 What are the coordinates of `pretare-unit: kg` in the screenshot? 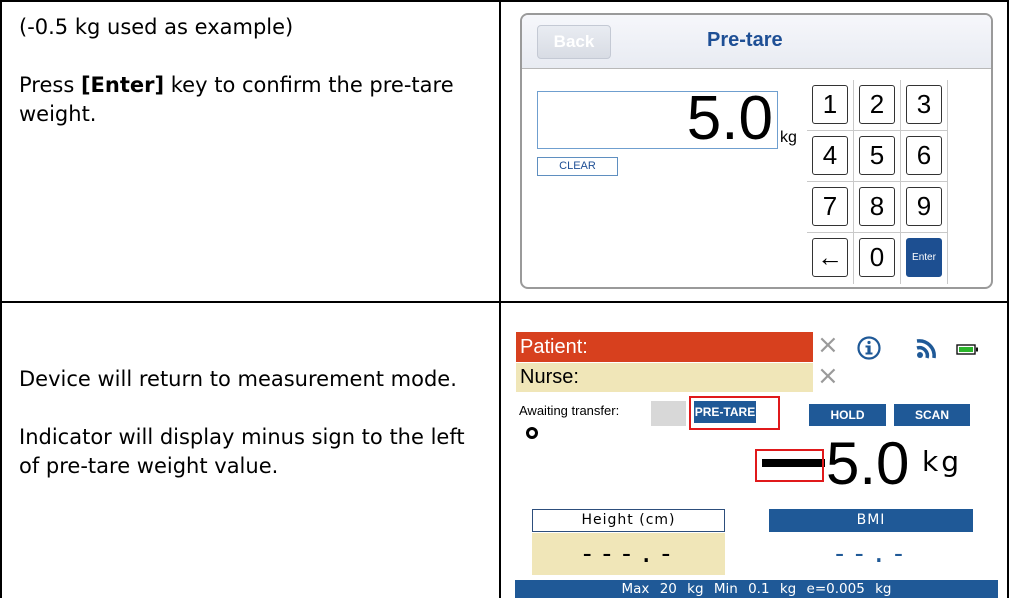 It's located at (788, 137).